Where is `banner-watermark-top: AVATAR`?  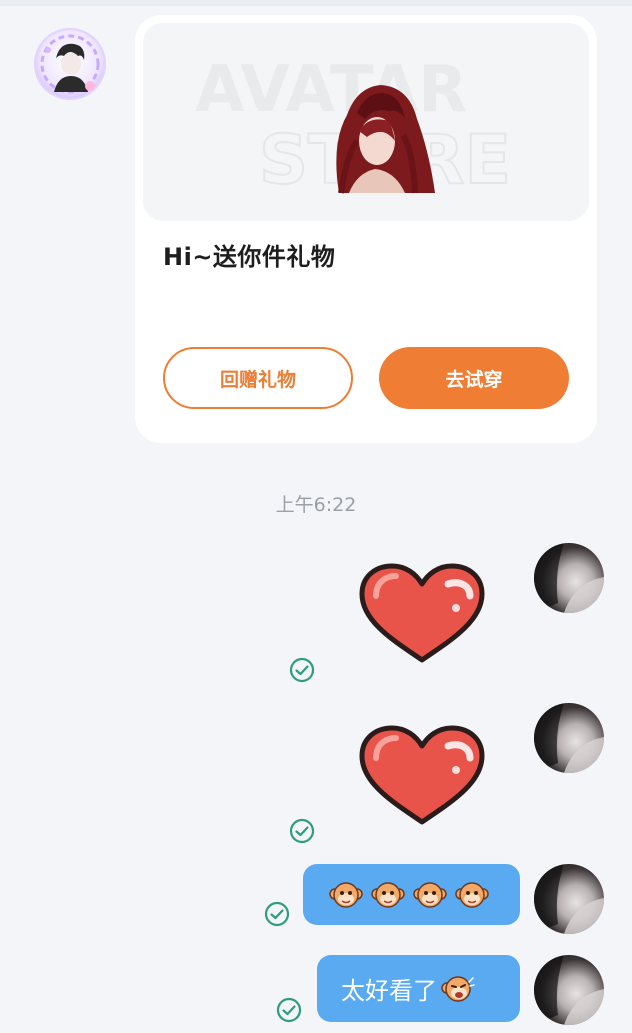 banner-watermark-top: AVATAR is located at coordinates (331, 90).